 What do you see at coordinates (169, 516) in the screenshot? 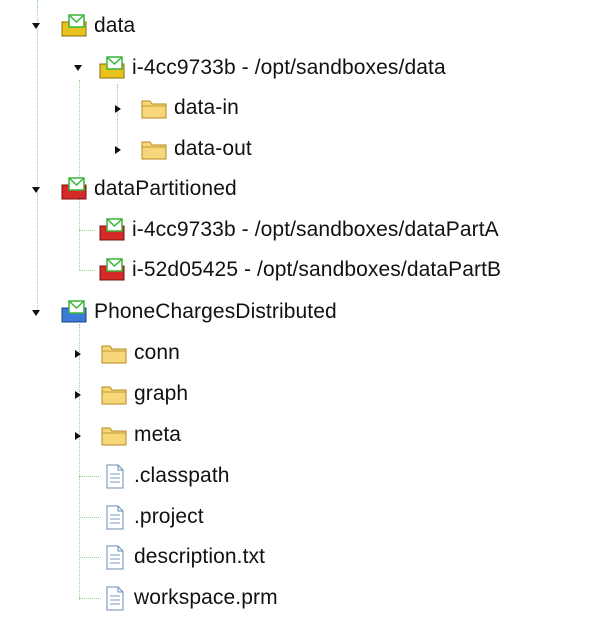
I see `node-label: .project` at bounding box center [169, 516].